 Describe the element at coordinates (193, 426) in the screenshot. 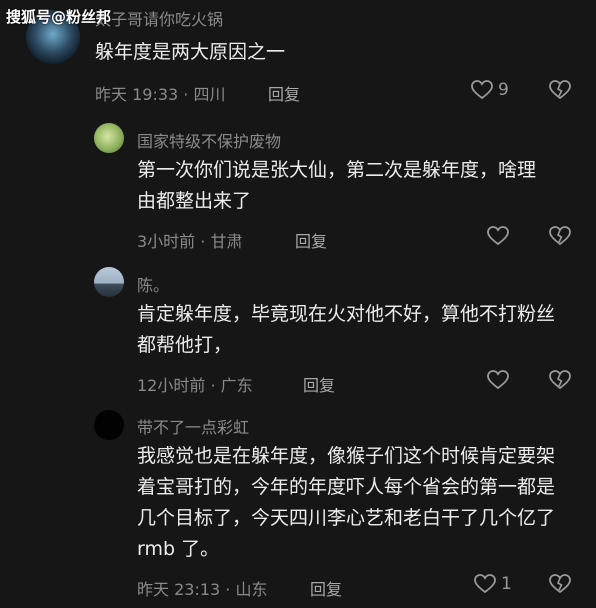

I see `comment-username: 带不了一点彩虹` at that location.